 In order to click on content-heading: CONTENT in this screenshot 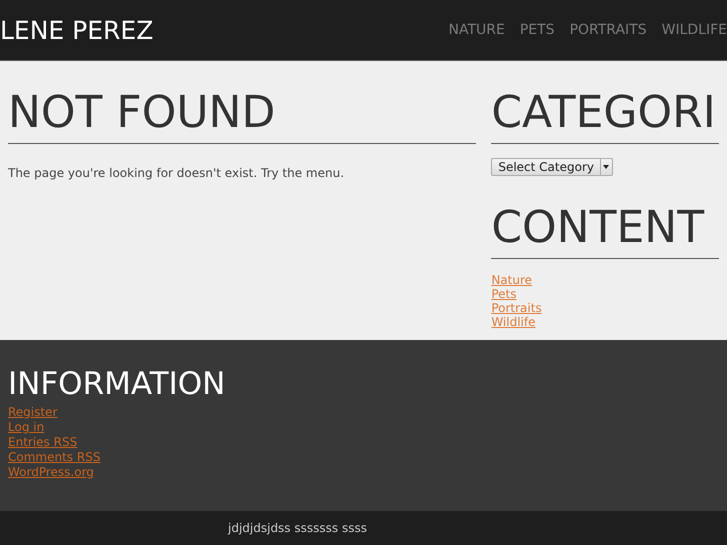, I will do `click(598, 228)`.